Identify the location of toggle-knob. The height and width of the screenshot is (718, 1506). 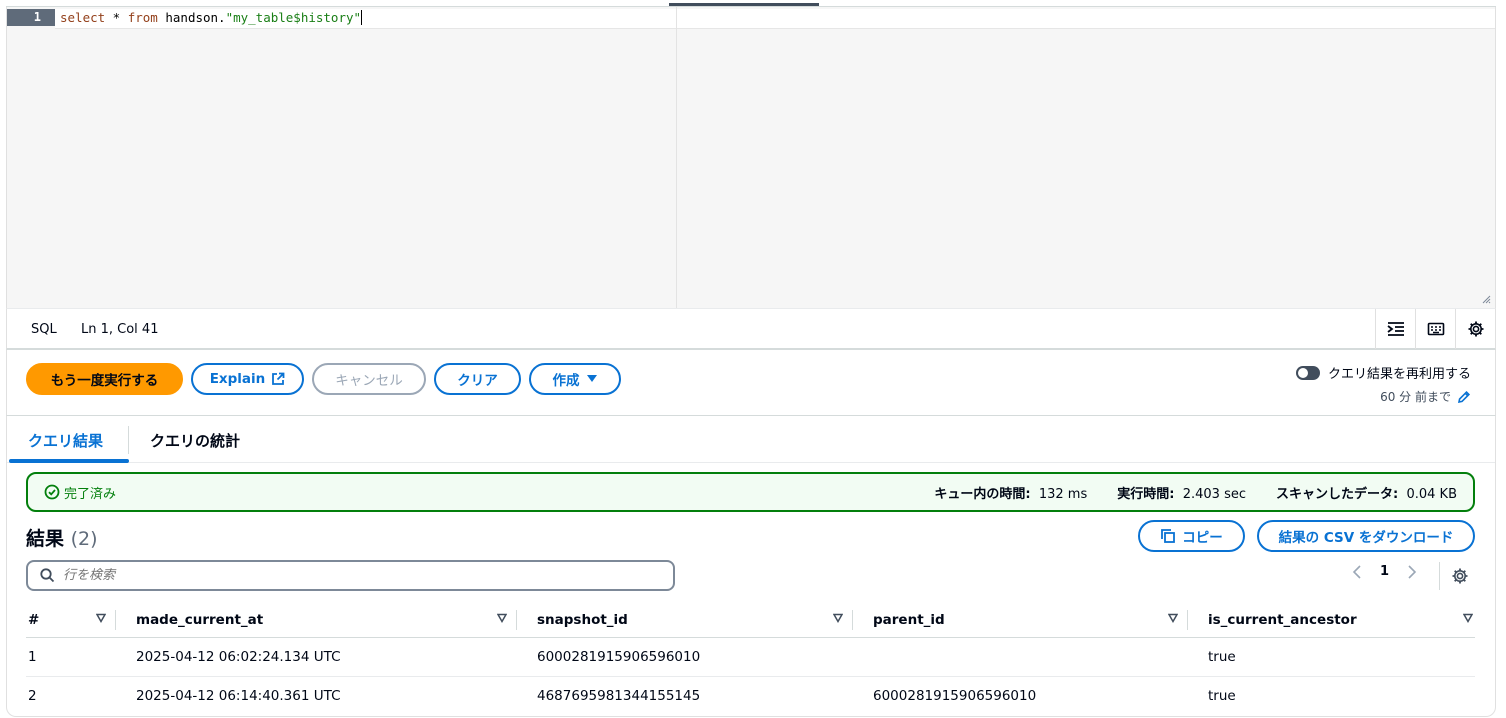
(1302, 372).